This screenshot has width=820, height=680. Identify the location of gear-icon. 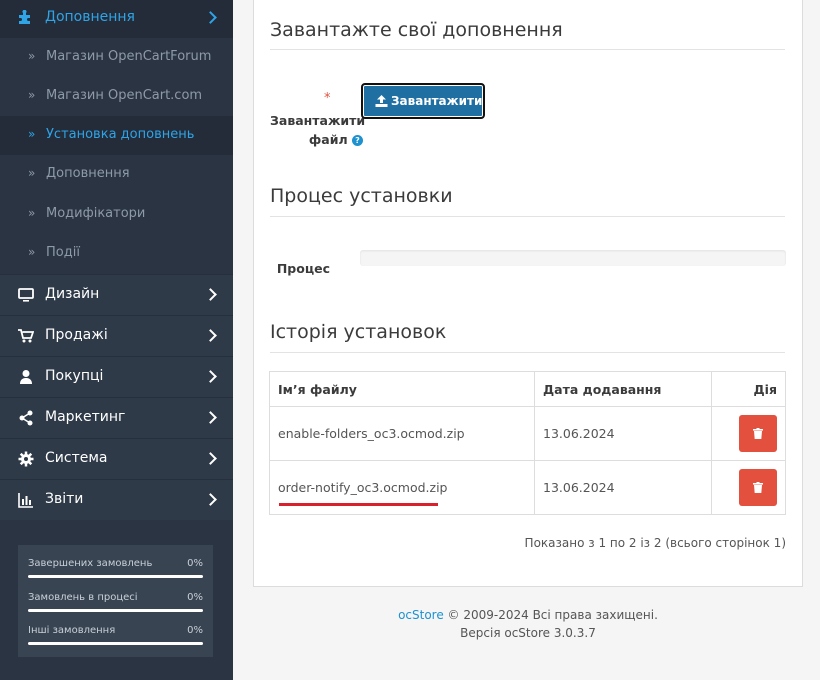
(26, 459).